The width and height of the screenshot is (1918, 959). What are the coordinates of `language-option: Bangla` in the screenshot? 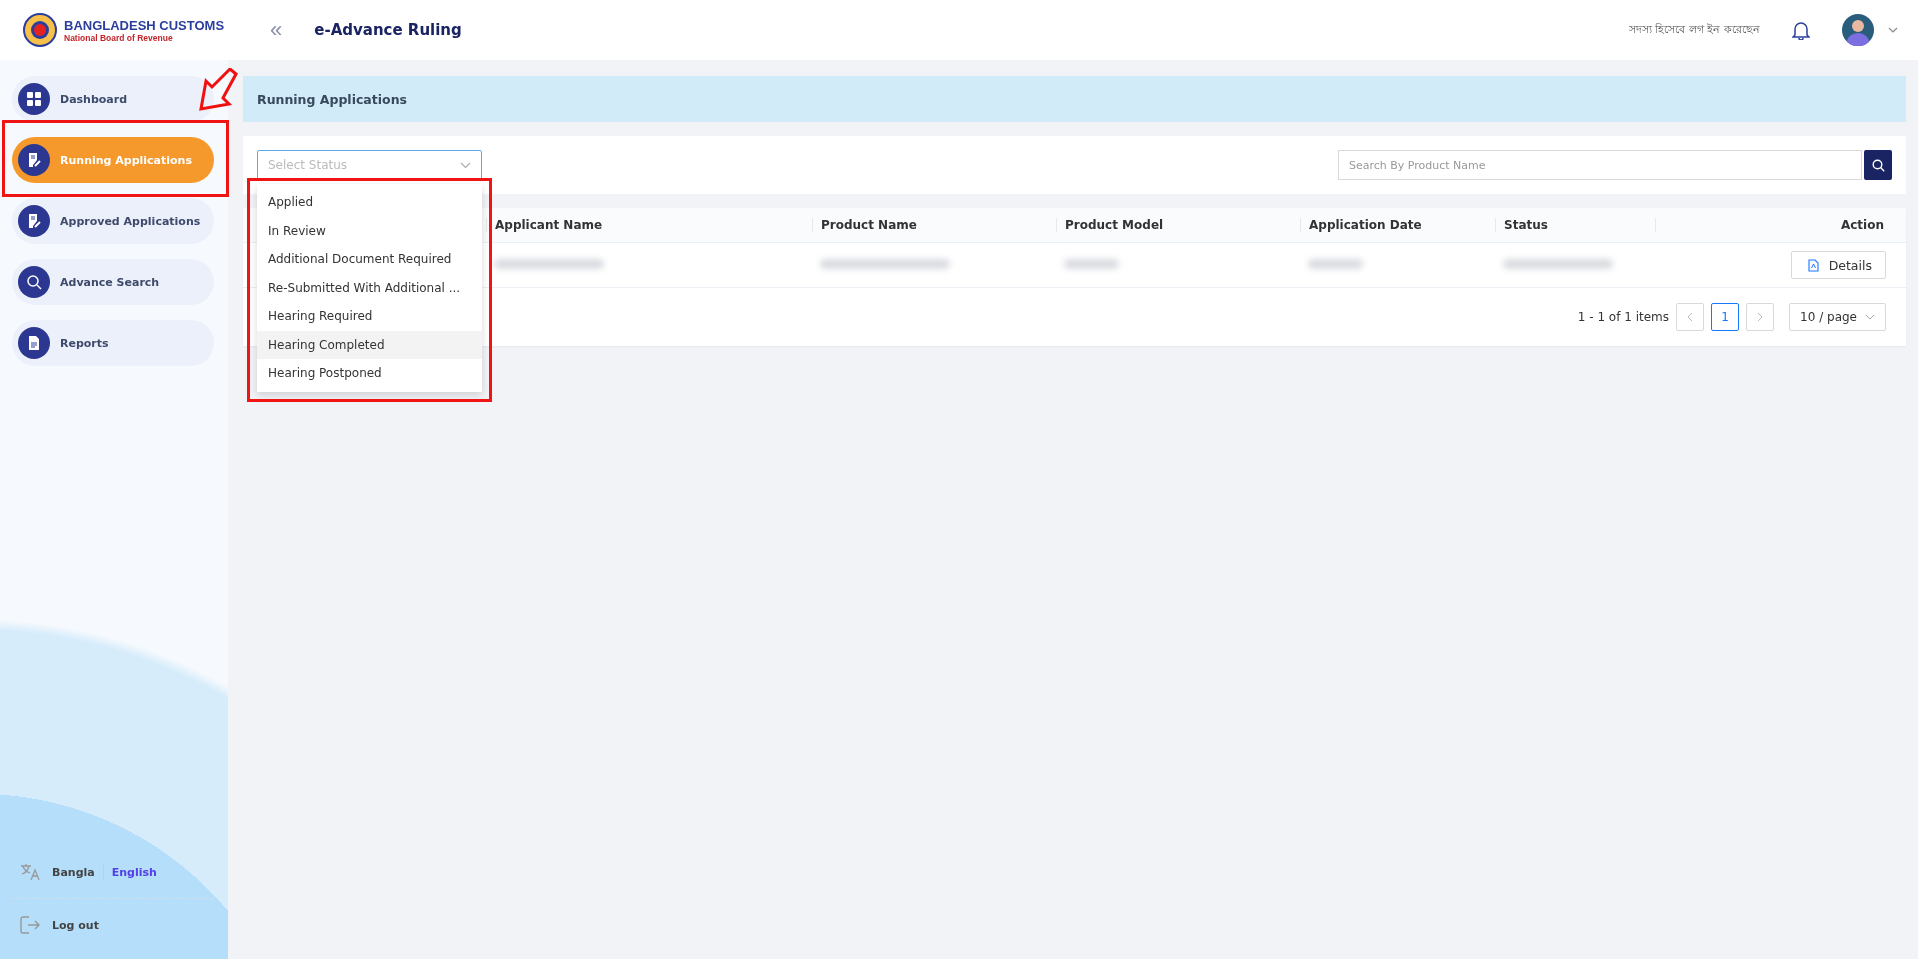 It's located at (73, 872).